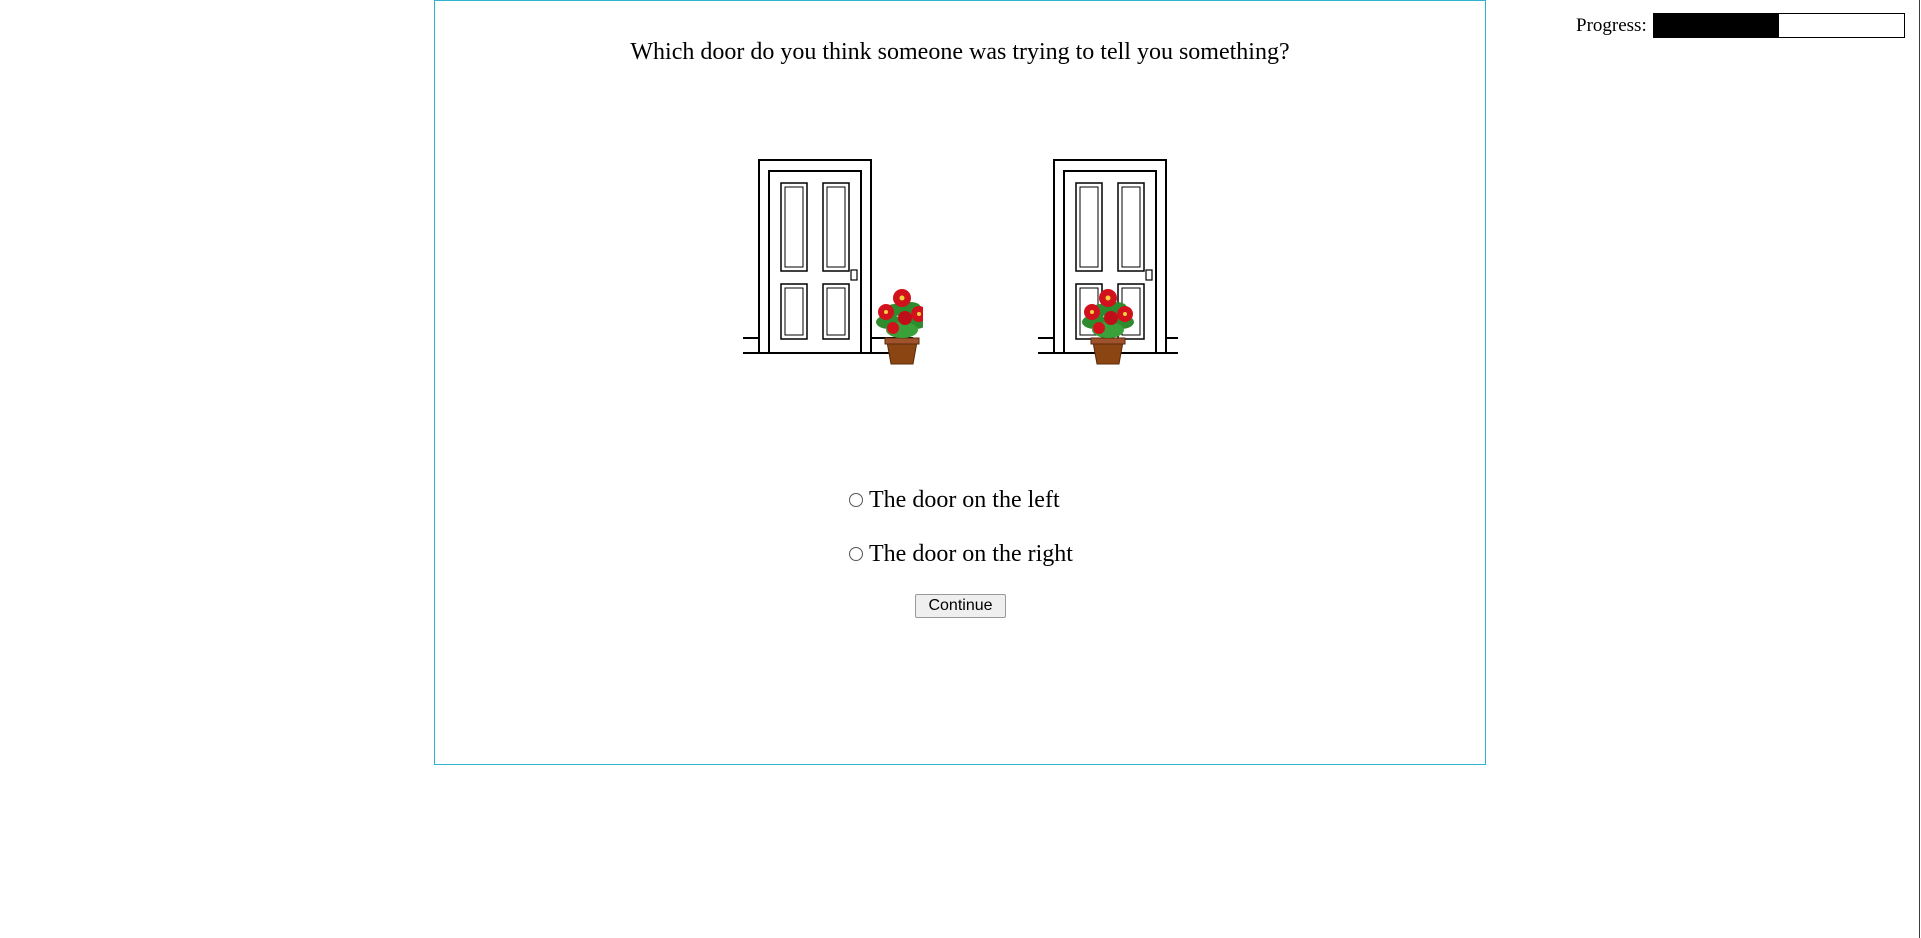  I want to click on radio-right-door, so click(856, 554).